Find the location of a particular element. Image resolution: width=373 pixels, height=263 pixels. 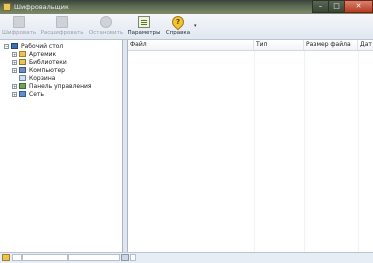

tree-label: Сеть is located at coordinates (36, 94).